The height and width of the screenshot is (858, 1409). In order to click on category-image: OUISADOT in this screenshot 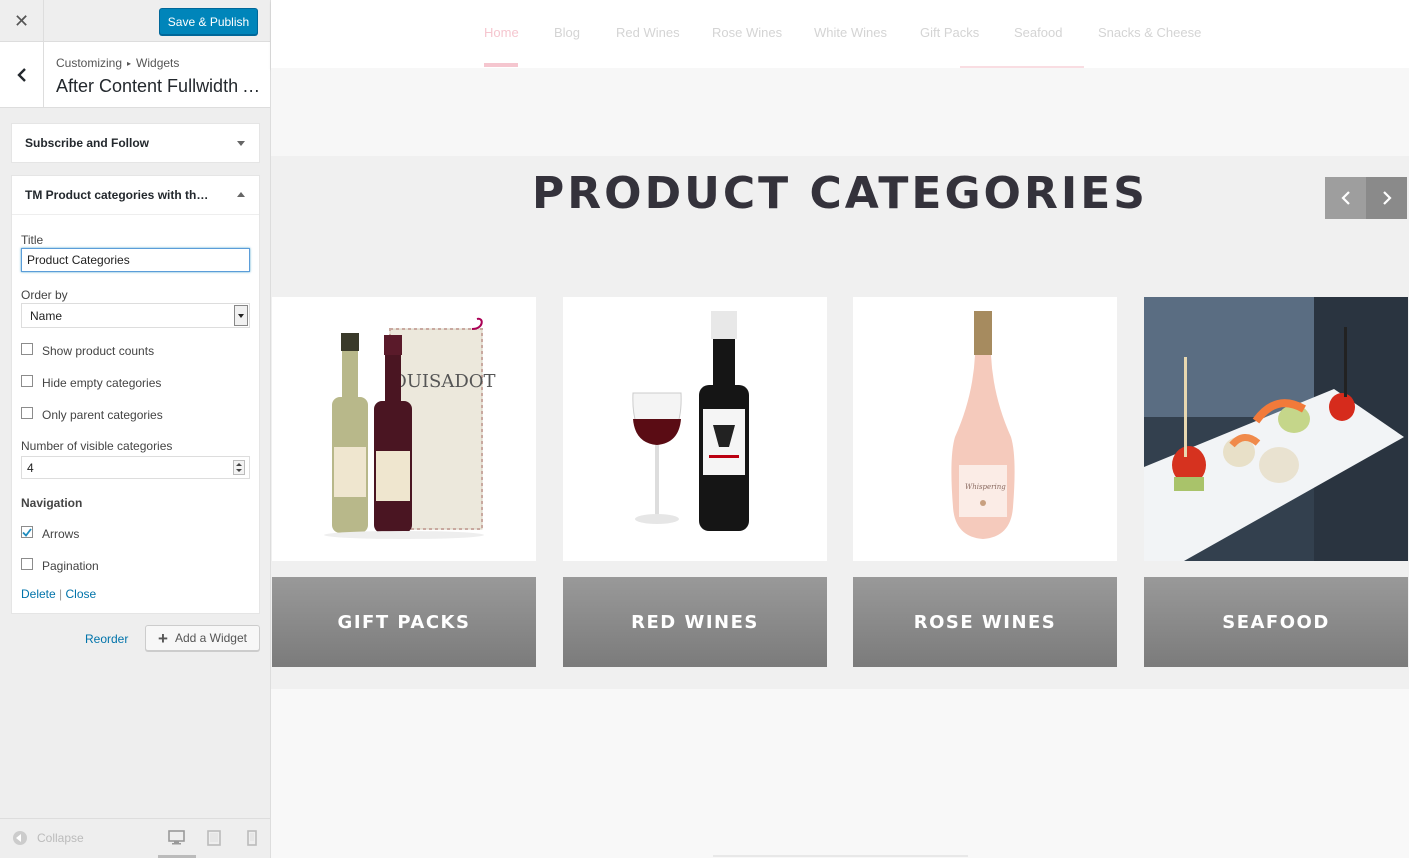, I will do `click(404, 429)`.